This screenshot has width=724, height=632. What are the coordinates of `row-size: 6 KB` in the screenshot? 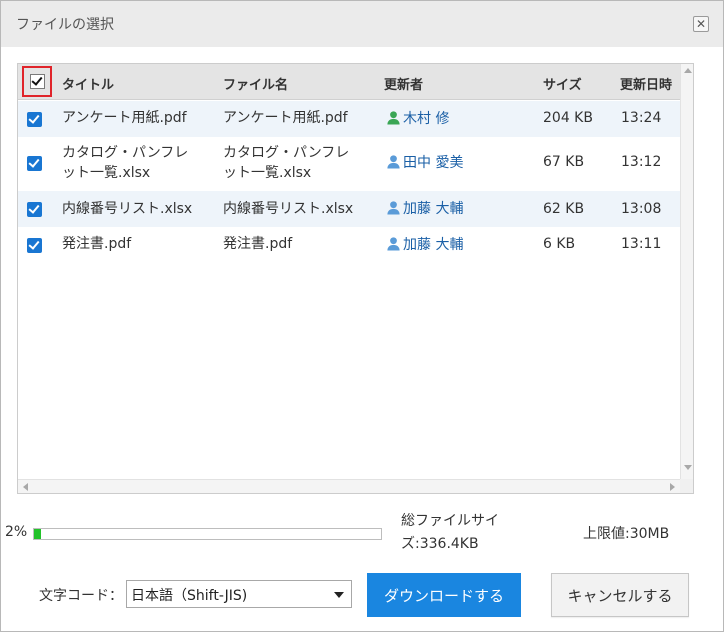 It's located at (559, 244).